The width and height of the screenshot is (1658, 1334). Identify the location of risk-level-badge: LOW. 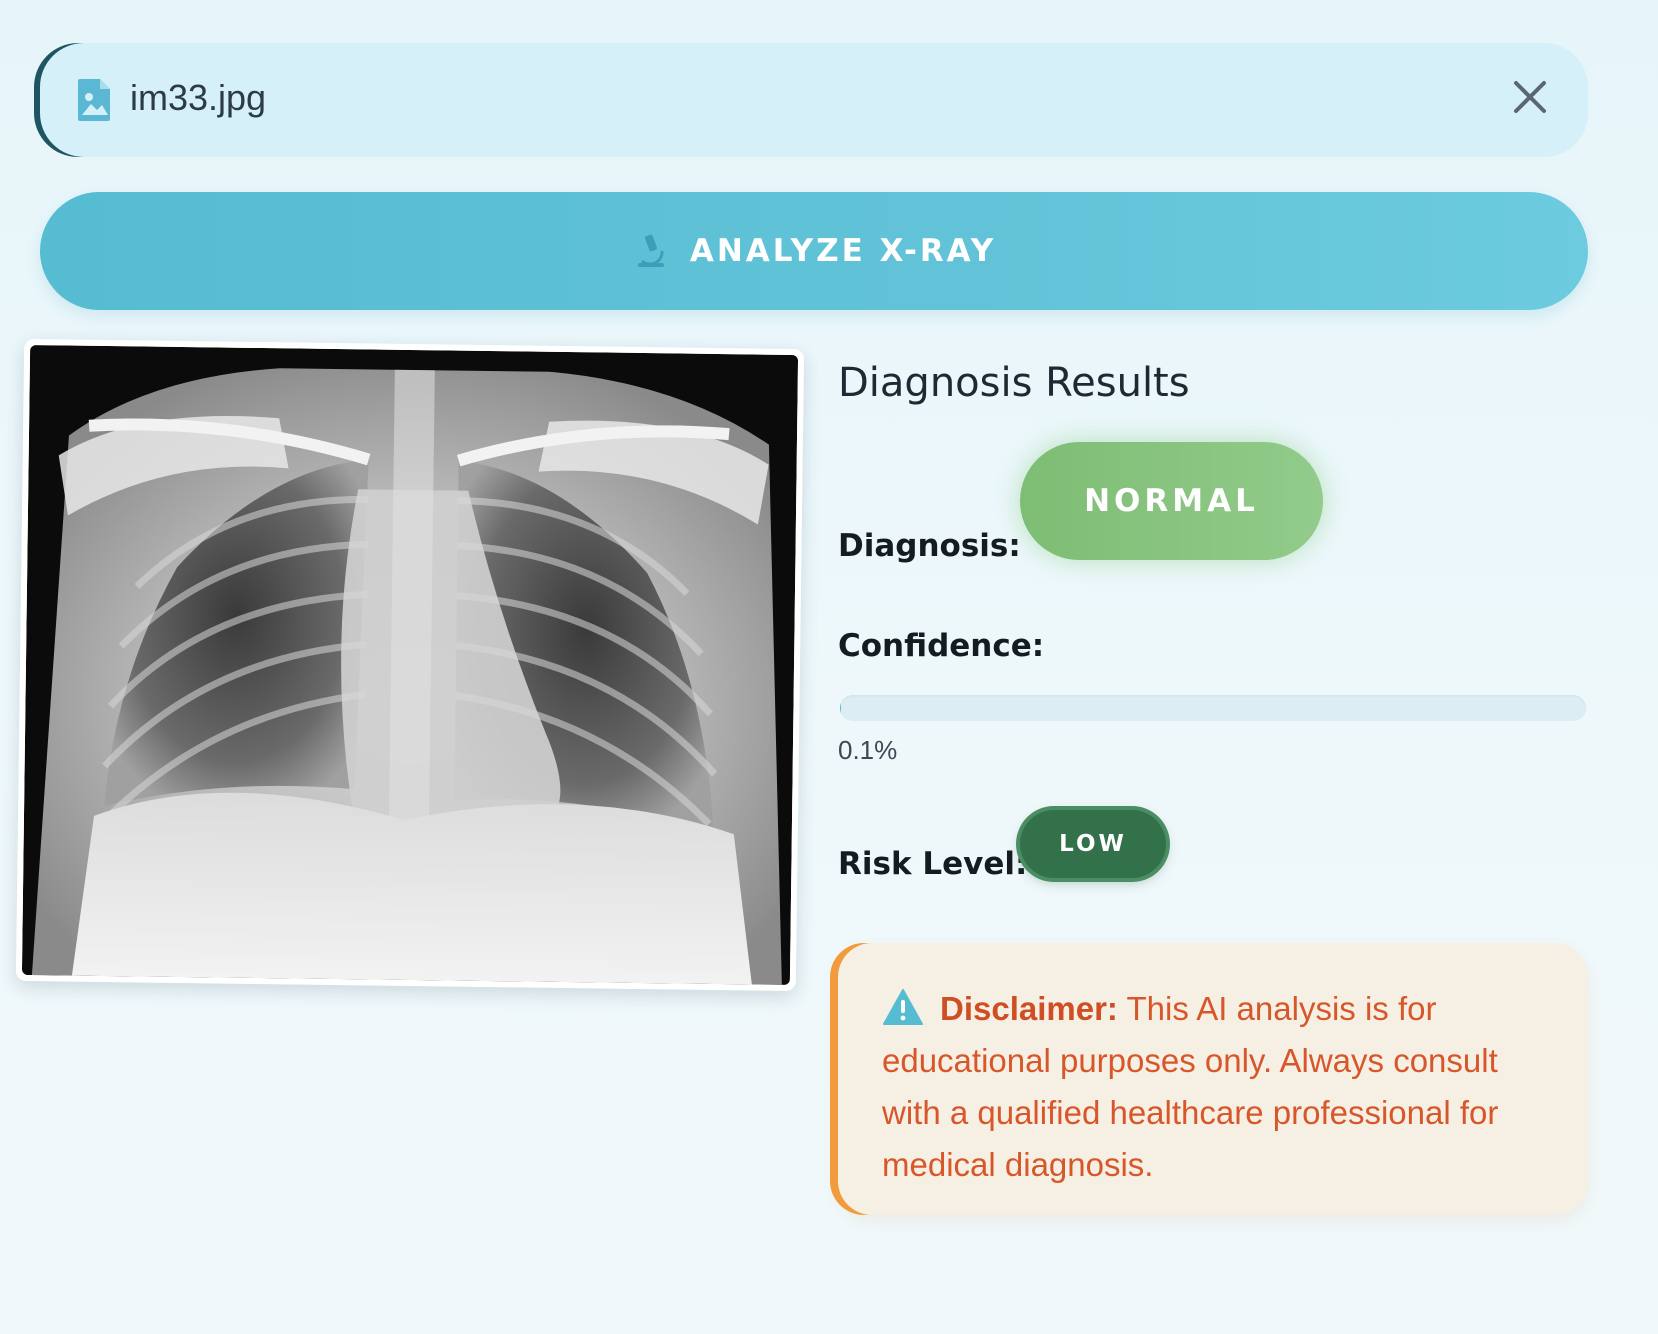
(1093, 844).